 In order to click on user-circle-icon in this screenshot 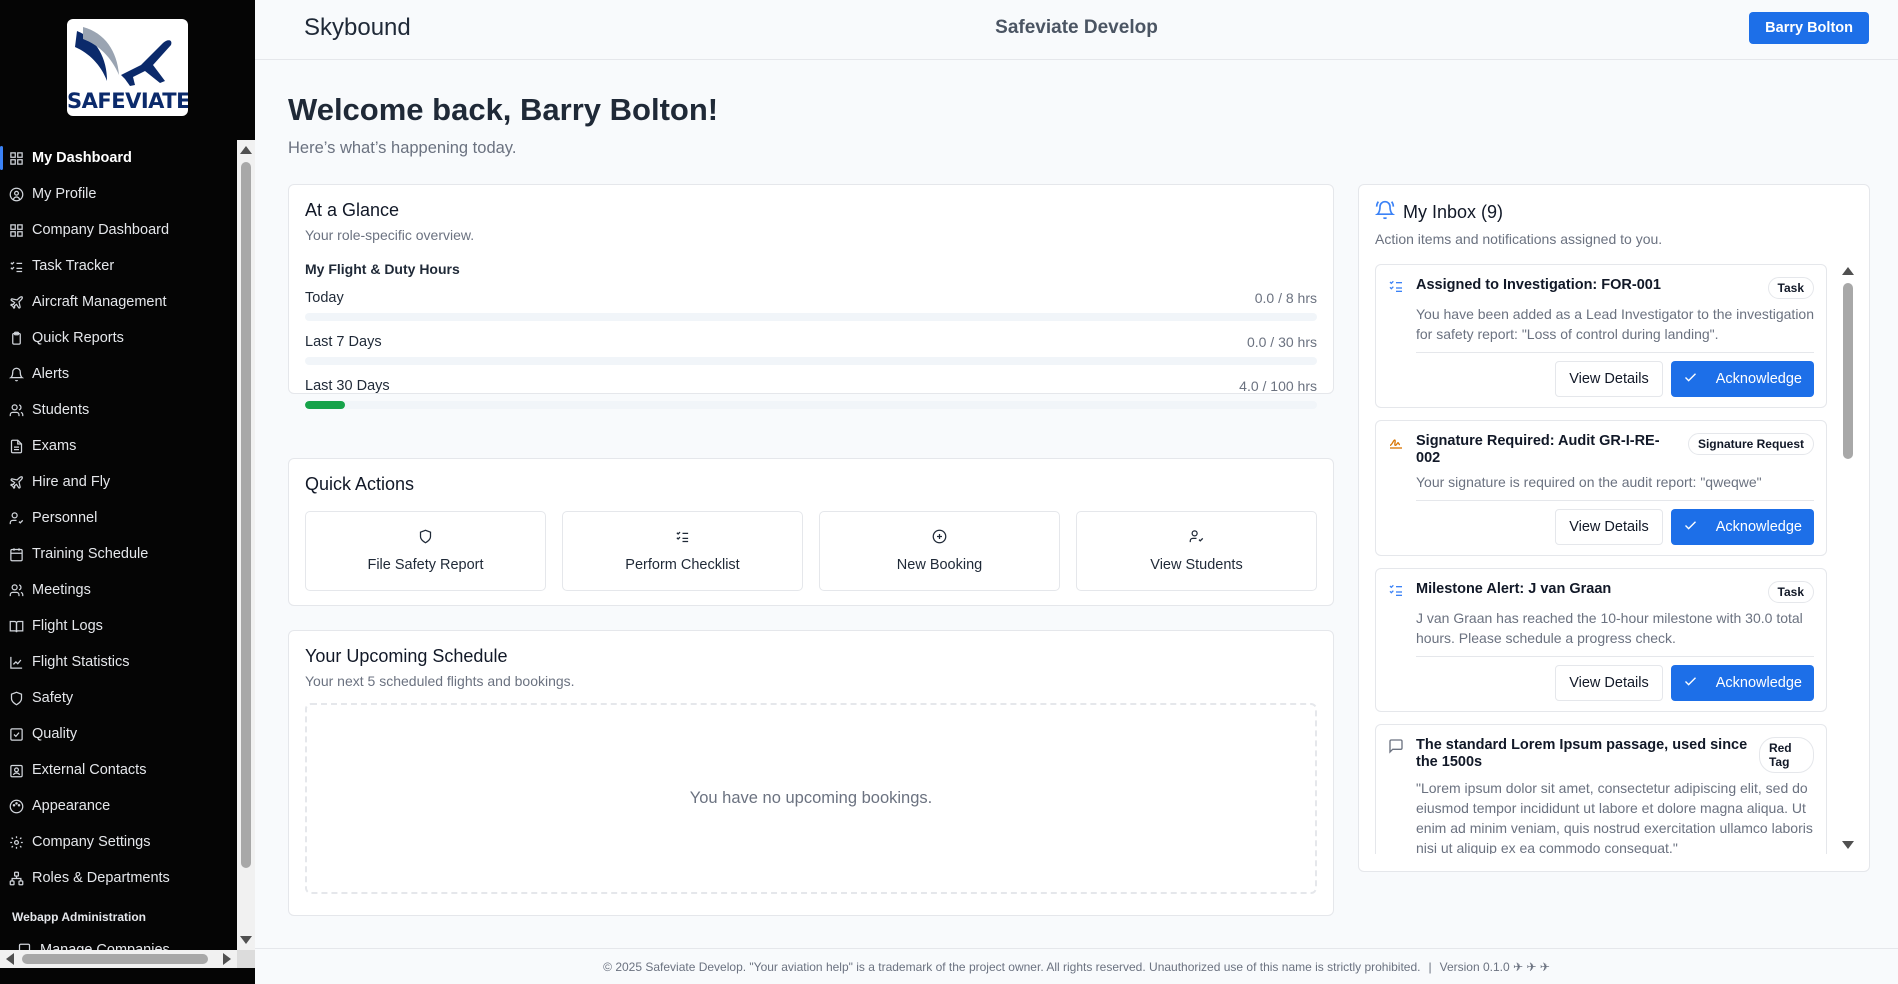, I will do `click(16, 194)`.